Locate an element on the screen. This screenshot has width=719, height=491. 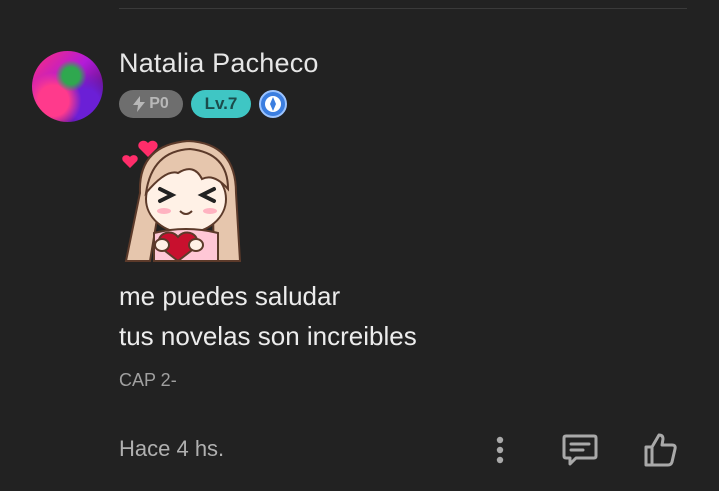
points-badge: P0 is located at coordinates (151, 104).